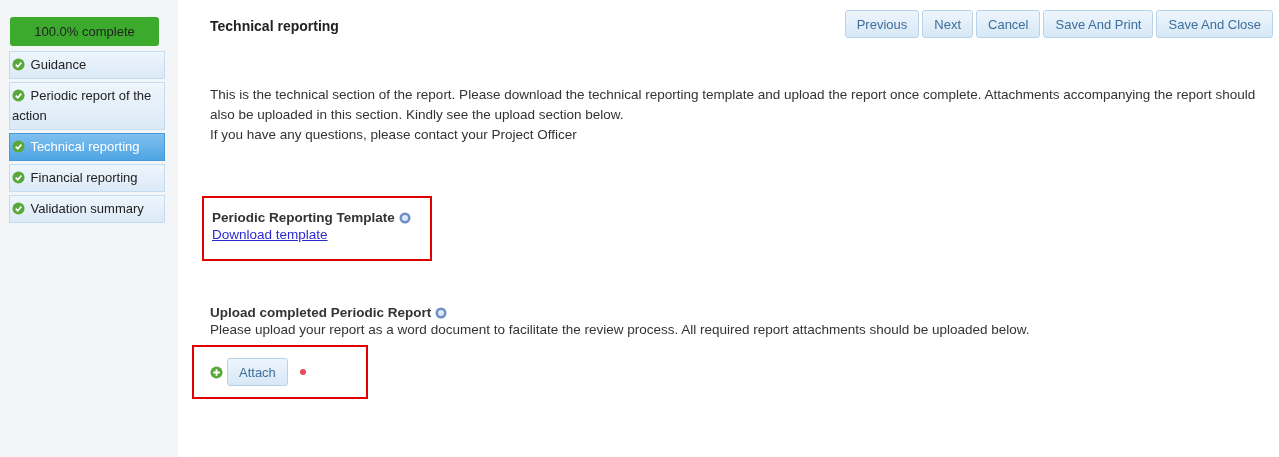  What do you see at coordinates (87, 106) in the screenshot?
I see `sidebar-item: Periodic report of the action` at bounding box center [87, 106].